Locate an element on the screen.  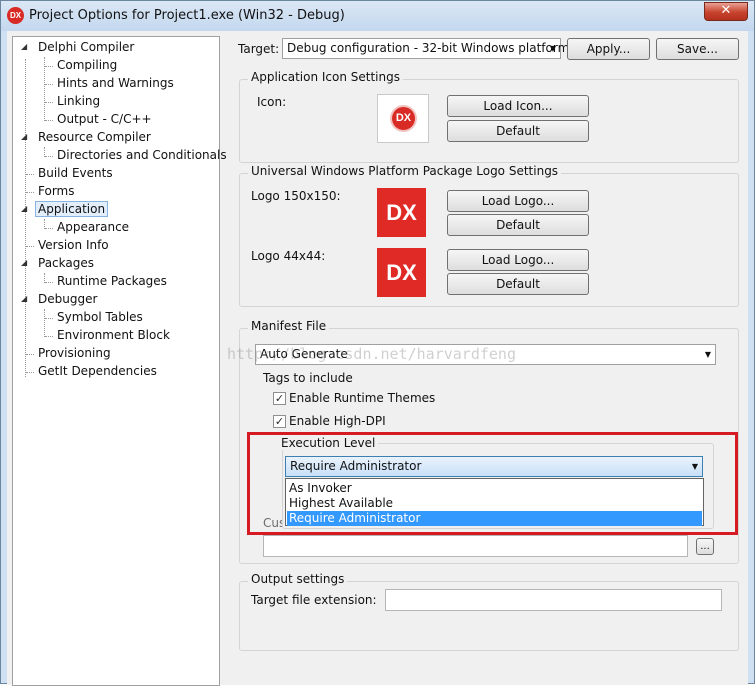
app-logo-icon: DX is located at coordinates (403, 118).